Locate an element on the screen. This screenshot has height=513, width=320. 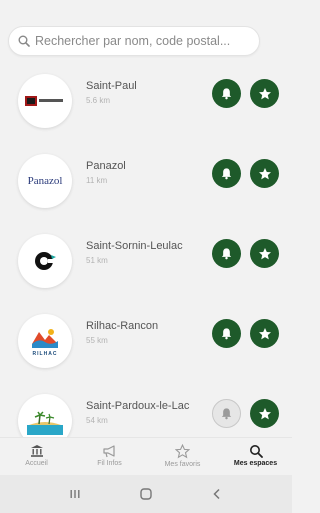
list-item: Panazol Panazol 11 km is located at coordinates (146, 182).